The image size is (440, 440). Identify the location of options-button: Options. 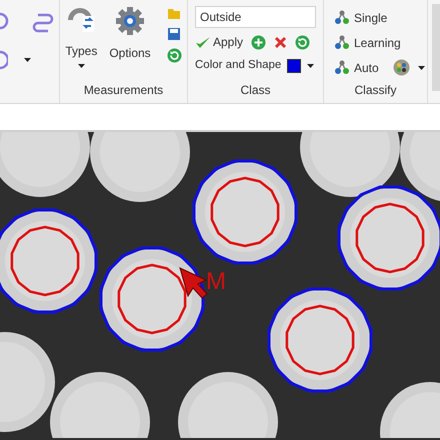
(130, 32).